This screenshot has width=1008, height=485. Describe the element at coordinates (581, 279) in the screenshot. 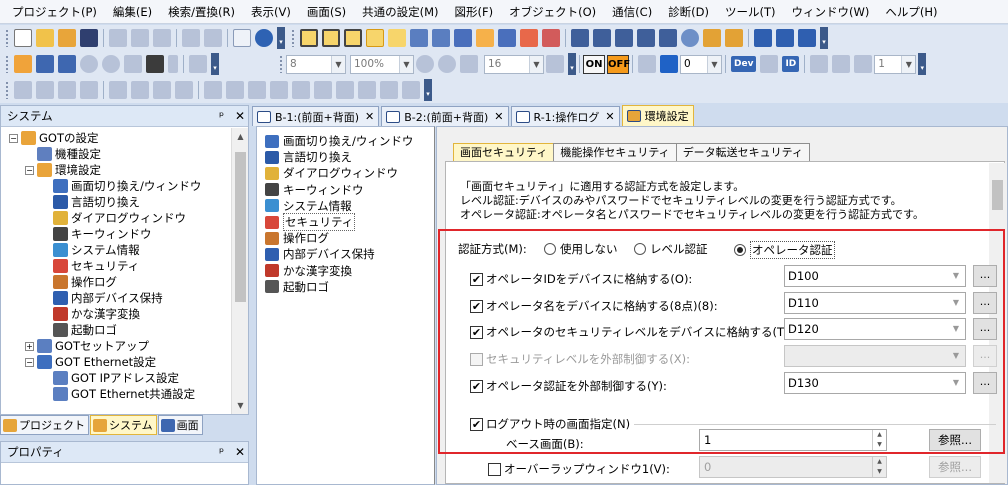

I see `setting-checkbox: ✔ オペレータIDをデバイスに格納する(O):` at that location.